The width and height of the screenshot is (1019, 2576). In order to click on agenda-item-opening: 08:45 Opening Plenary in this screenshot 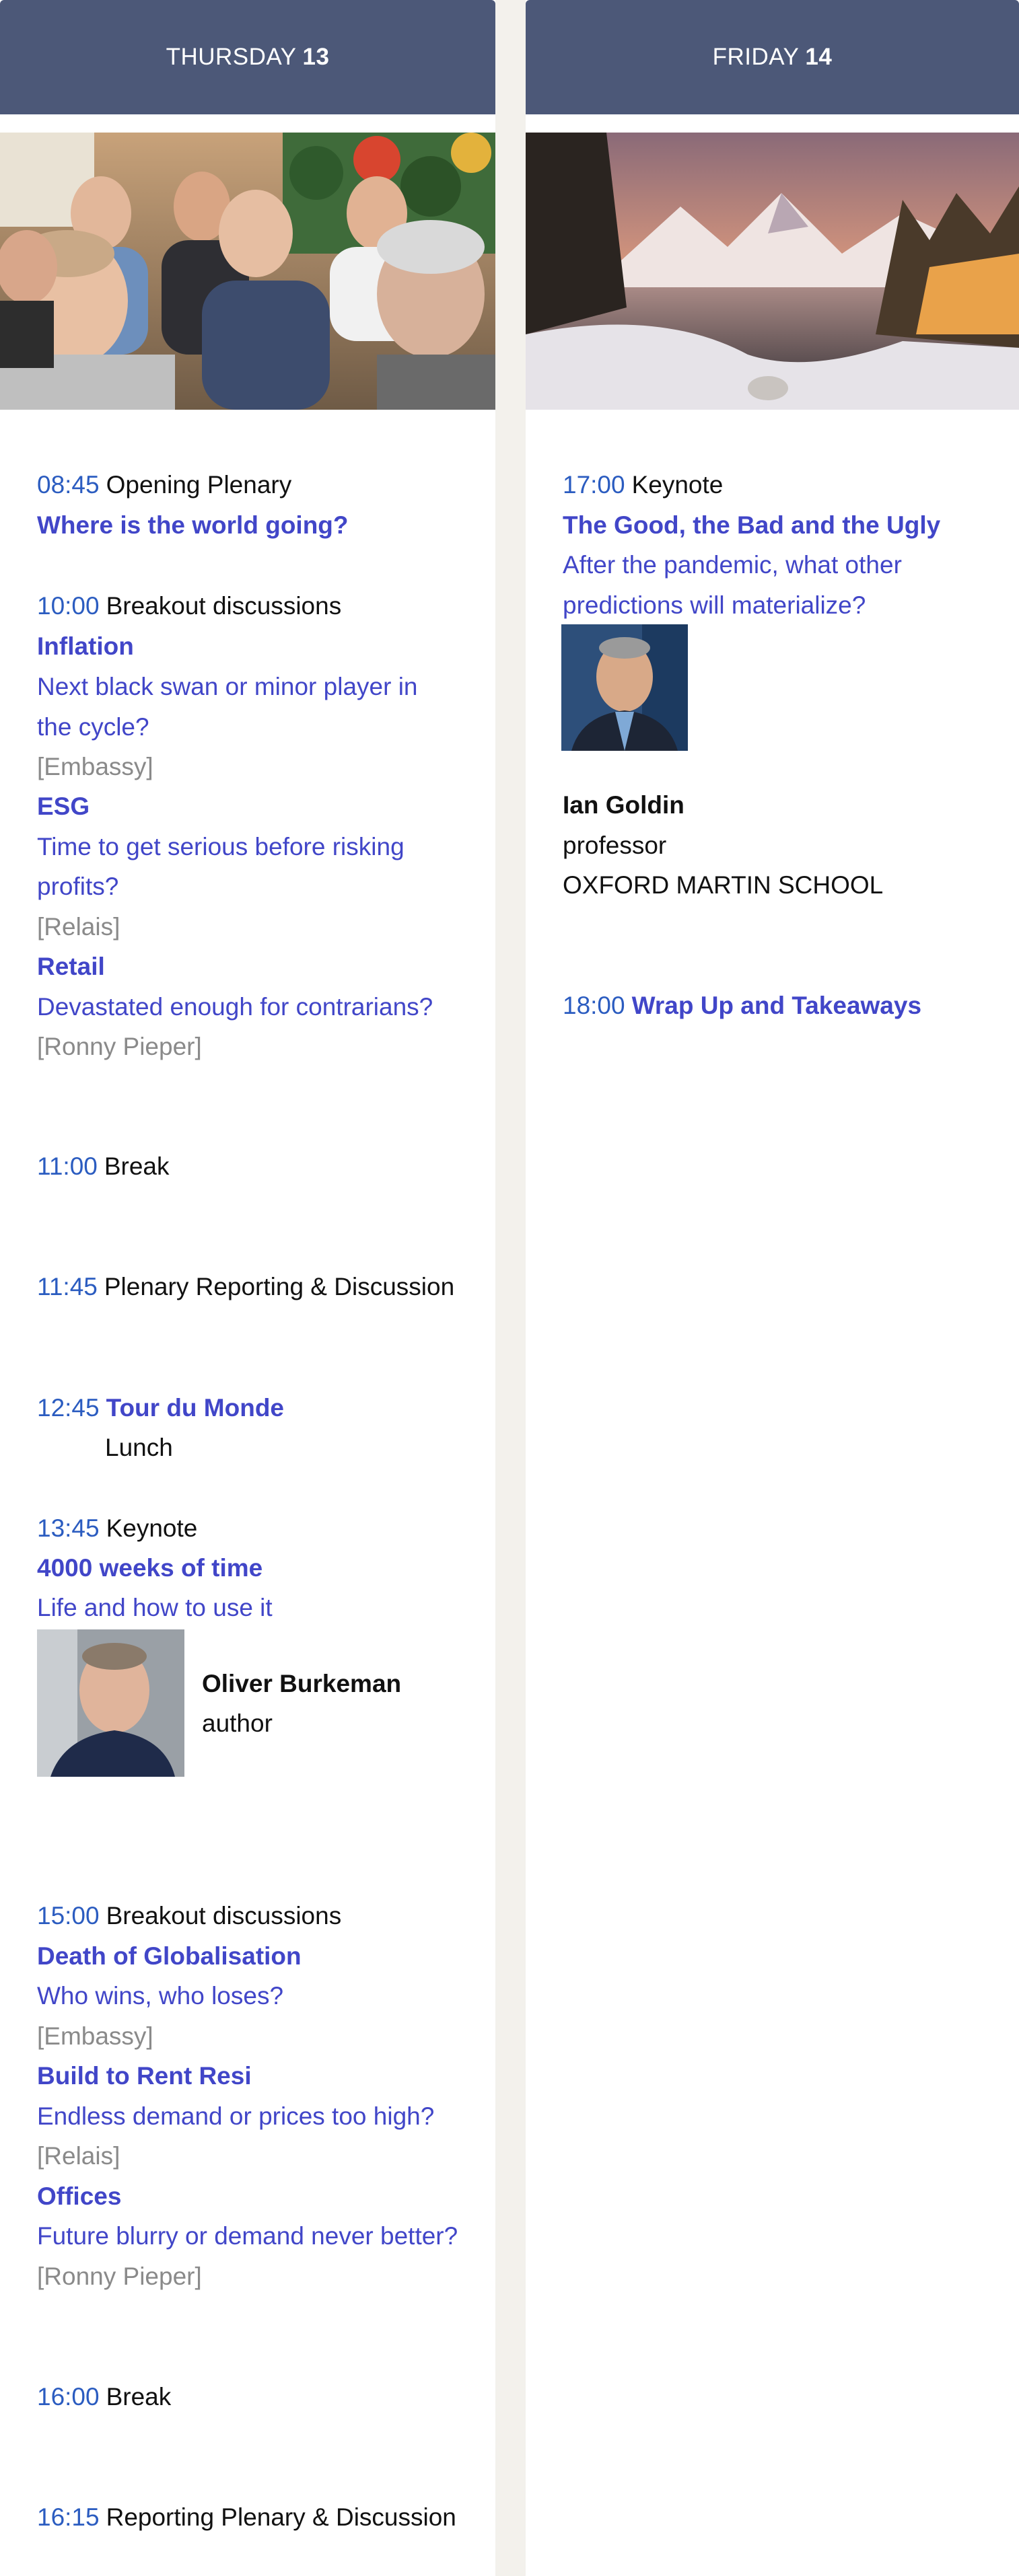, I will do `click(164, 485)`.